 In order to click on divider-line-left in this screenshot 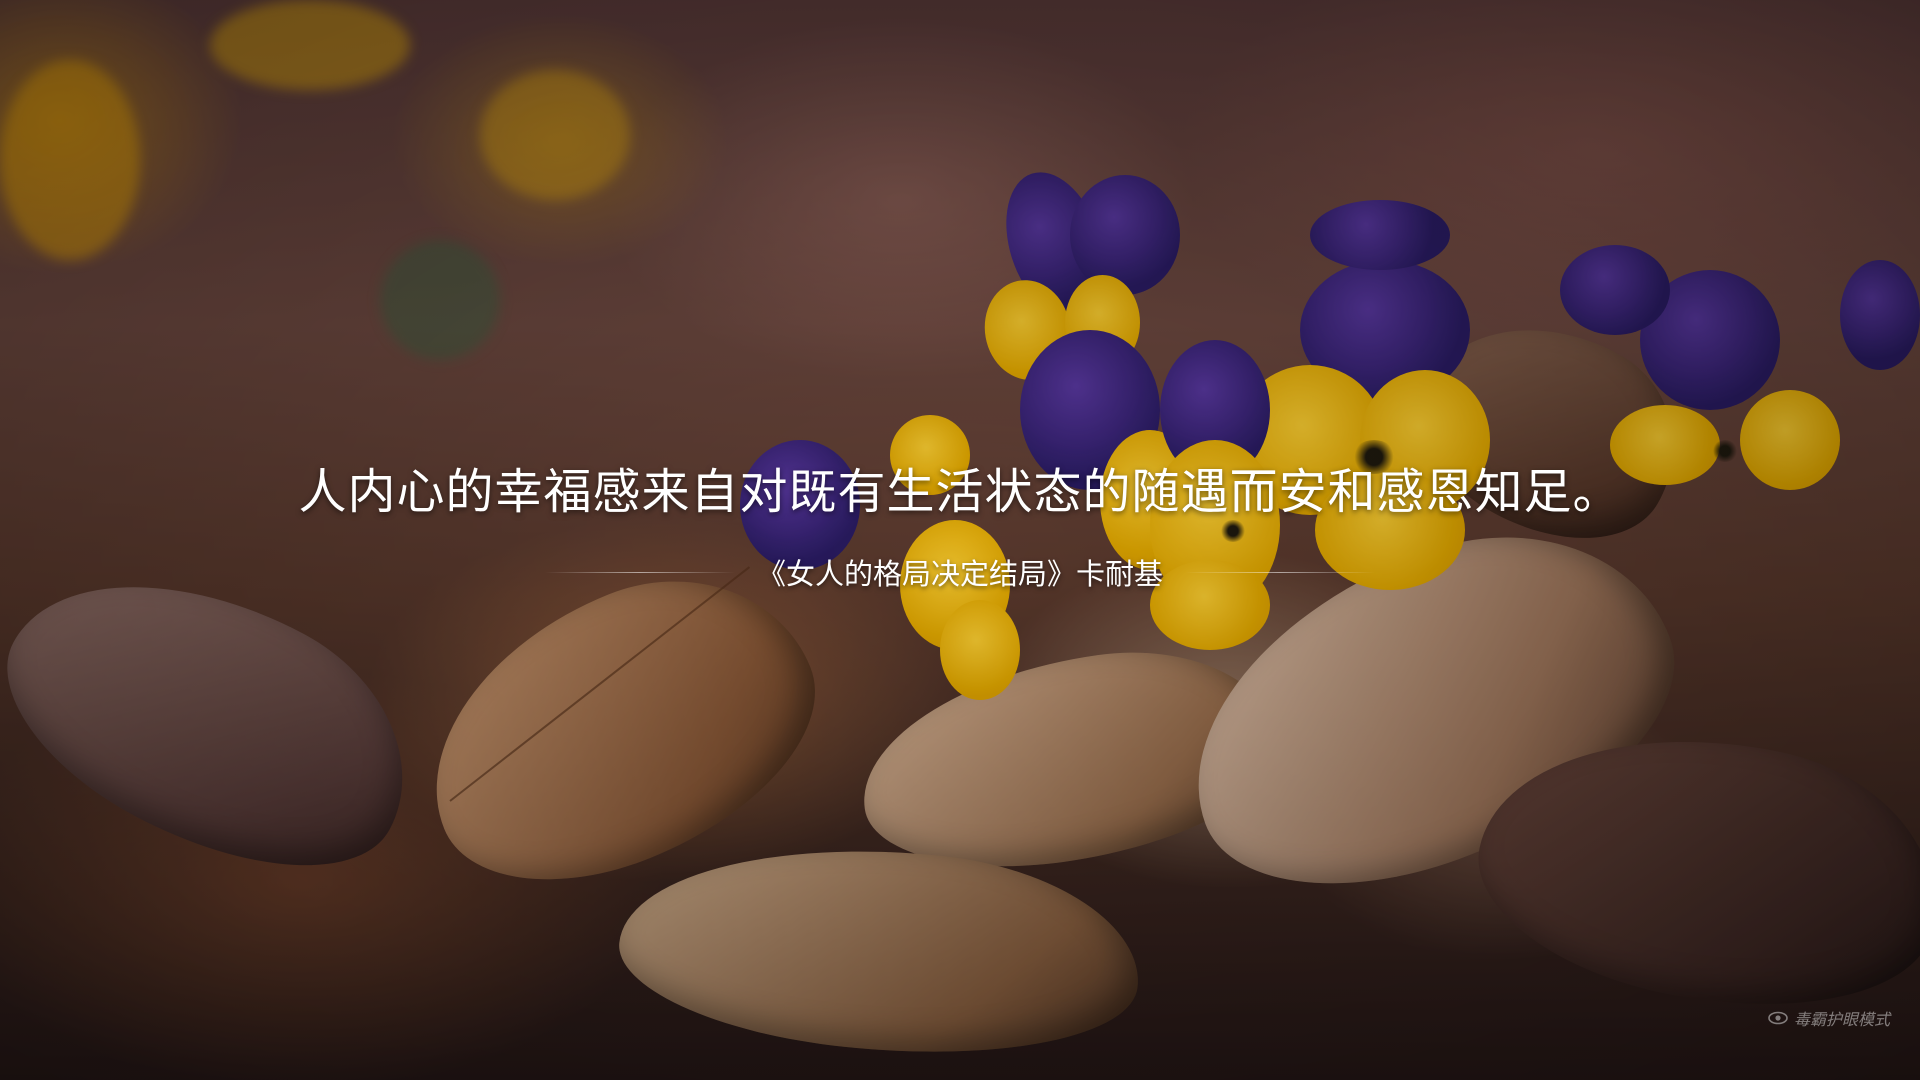, I will do `click(639, 572)`.